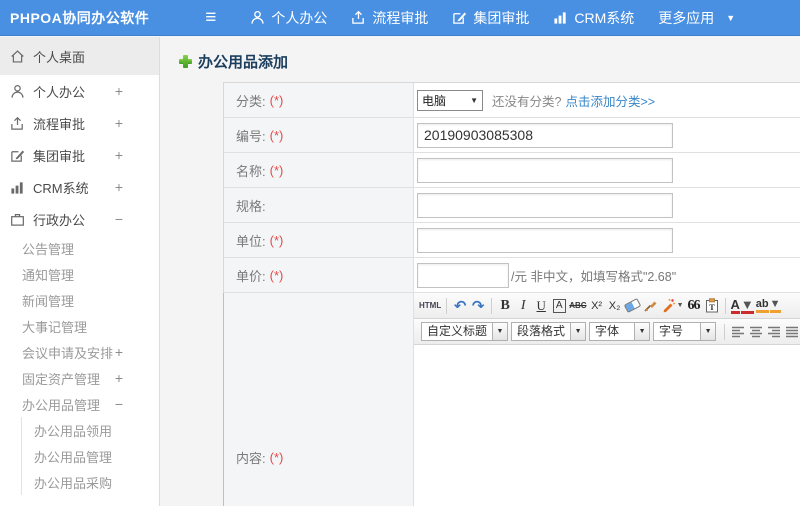  What do you see at coordinates (597, 306) in the screenshot?
I see `superscript-button: X²` at bounding box center [597, 306].